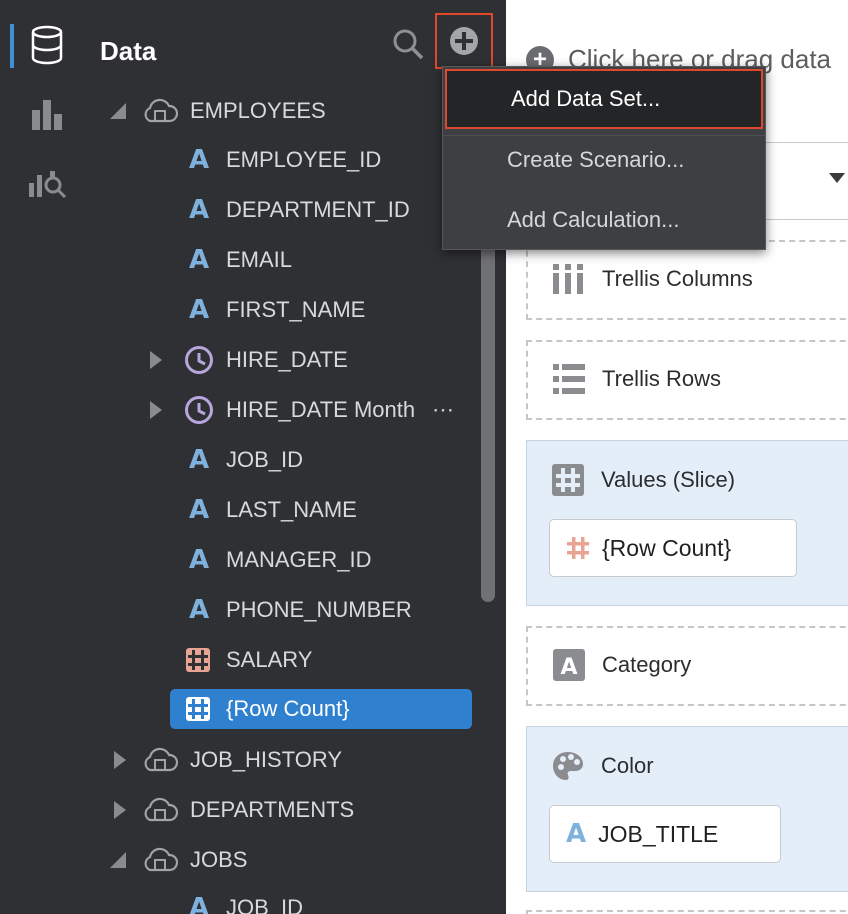 The image size is (848, 914). Describe the element at coordinates (219, 859) in the screenshot. I see `tree-item-label: JOBS` at that location.